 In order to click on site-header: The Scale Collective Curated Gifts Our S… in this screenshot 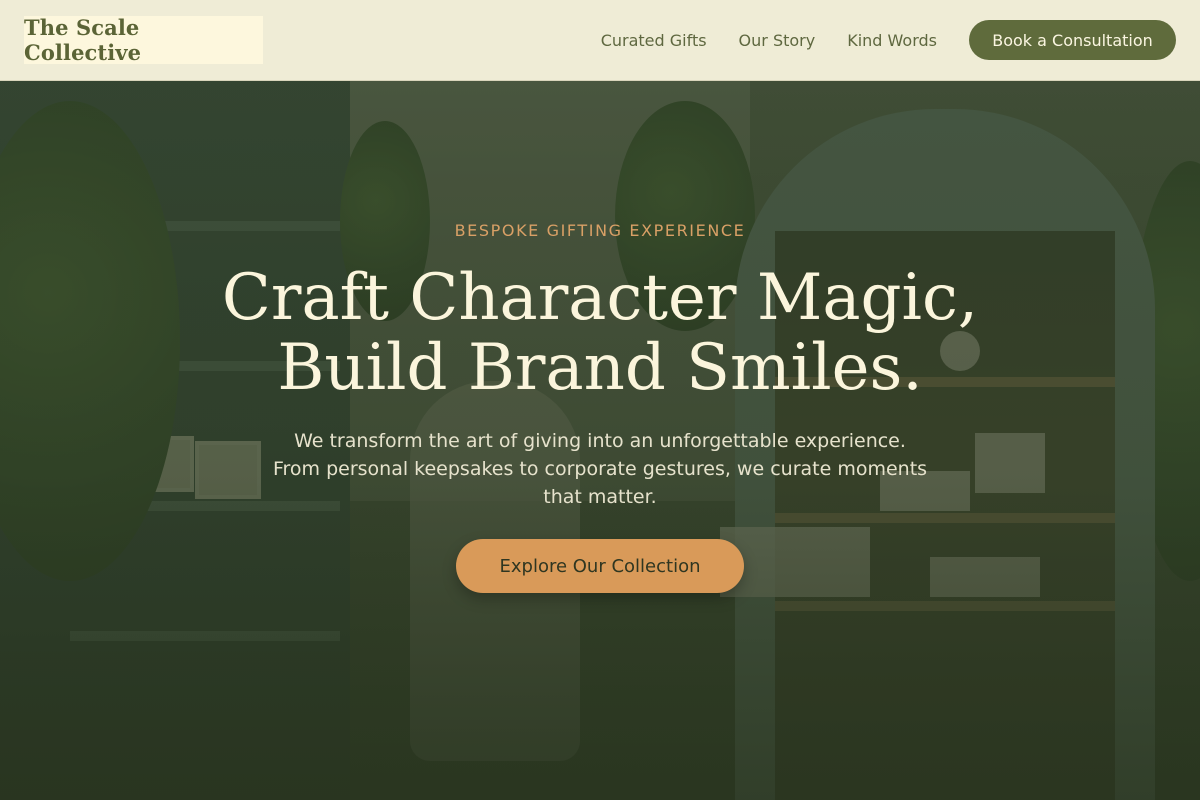, I will do `click(600, 40)`.